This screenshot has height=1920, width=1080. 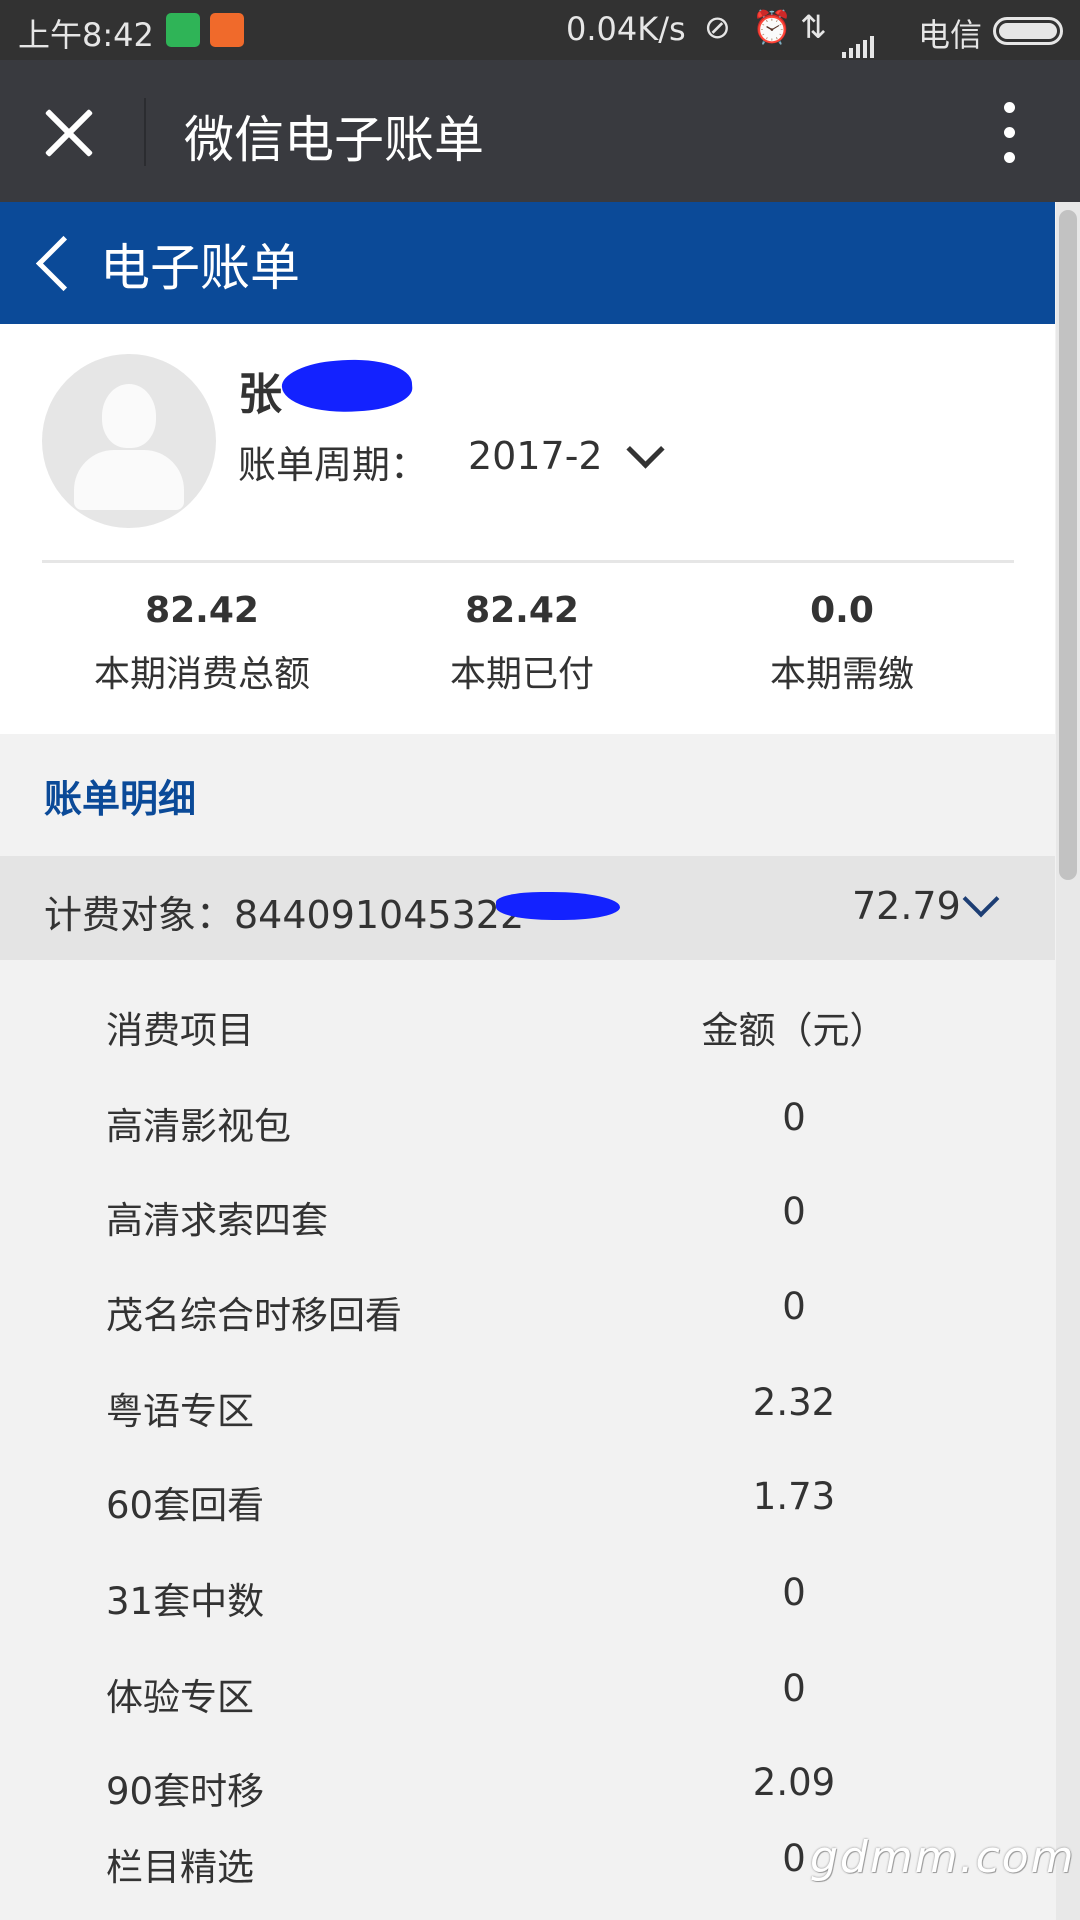 What do you see at coordinates (794, 1496) in the screenshot?
I see `item-amount: 1.73` at bounding box center [794, 1496].